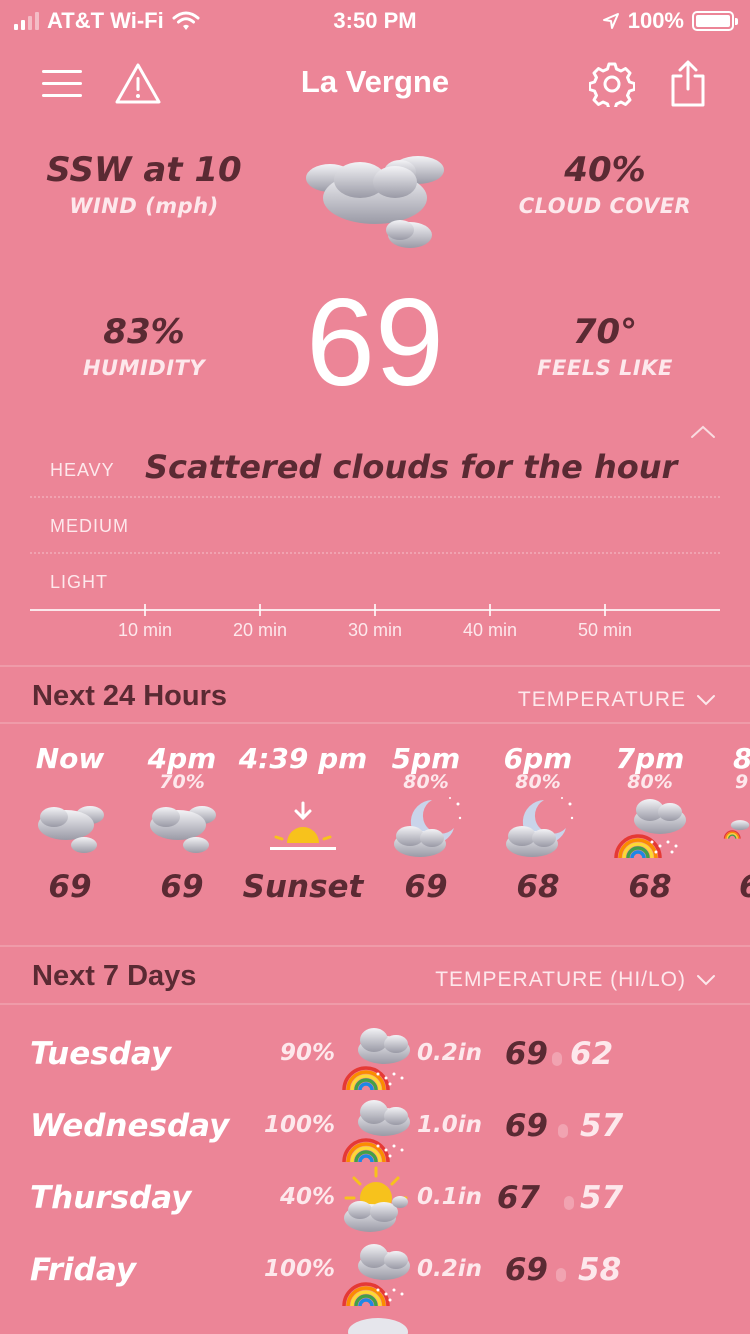 This screenshot has width=750, height=1334. I want to click on precip-level-light: LIGHT, so click(79, 582).